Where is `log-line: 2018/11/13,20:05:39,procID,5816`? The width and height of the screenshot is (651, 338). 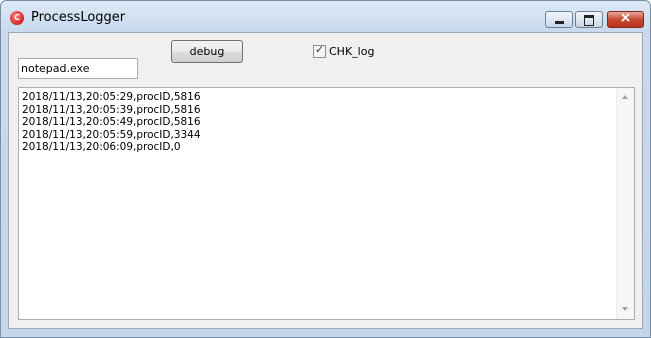
log-line: 2018/11/13,20:05:39,procID,5816 is located at coordinates (111, 109).